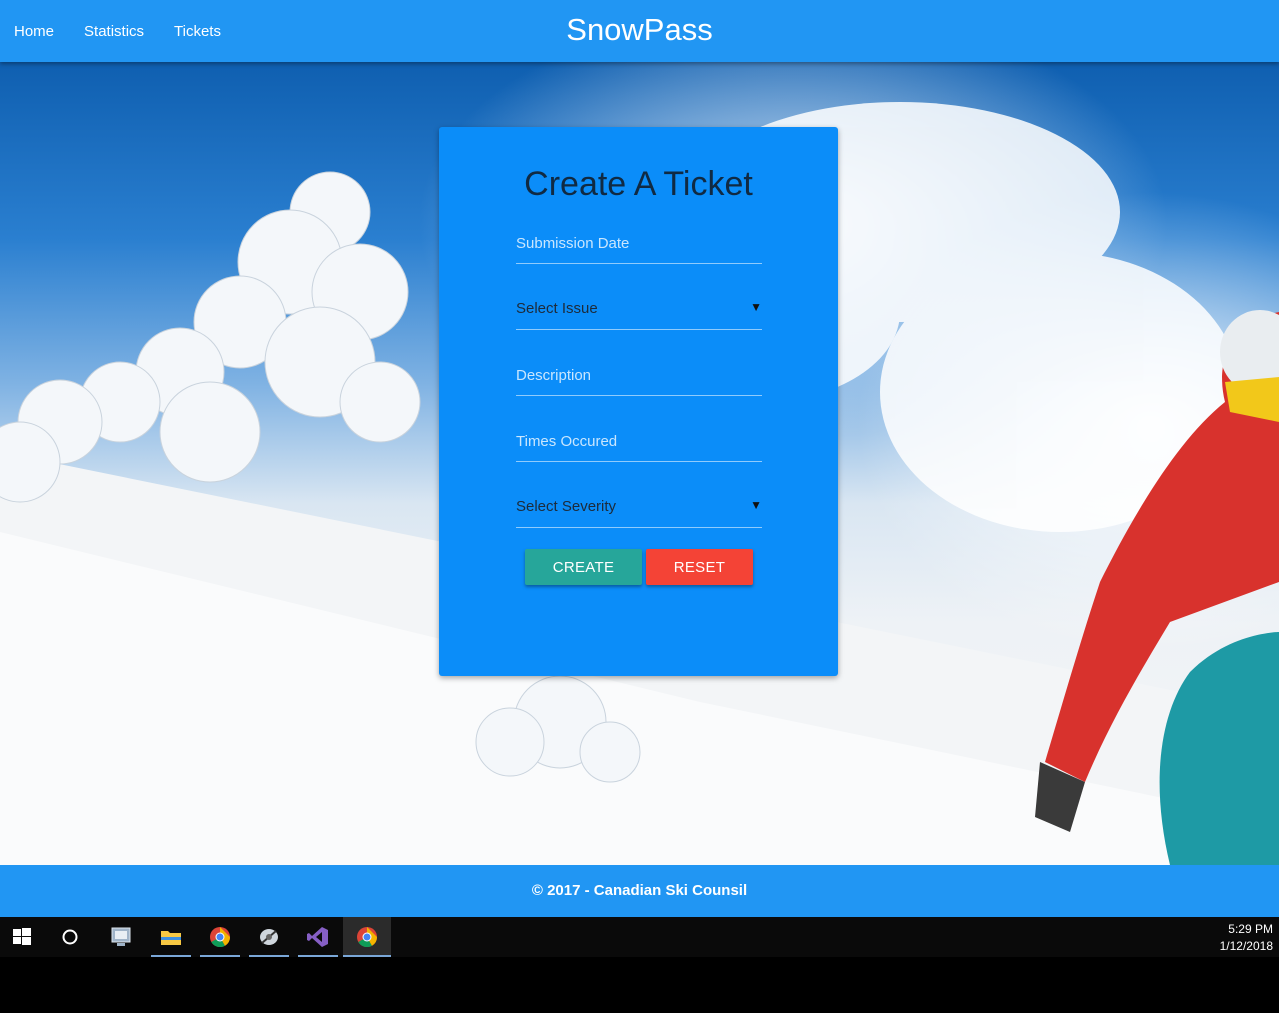 The width and height of the screenshot is (1279, 1013). Describe the element at coordinates (639, 508) in the screenshot. I see `severity-select: Select Severity ▼` at that location.